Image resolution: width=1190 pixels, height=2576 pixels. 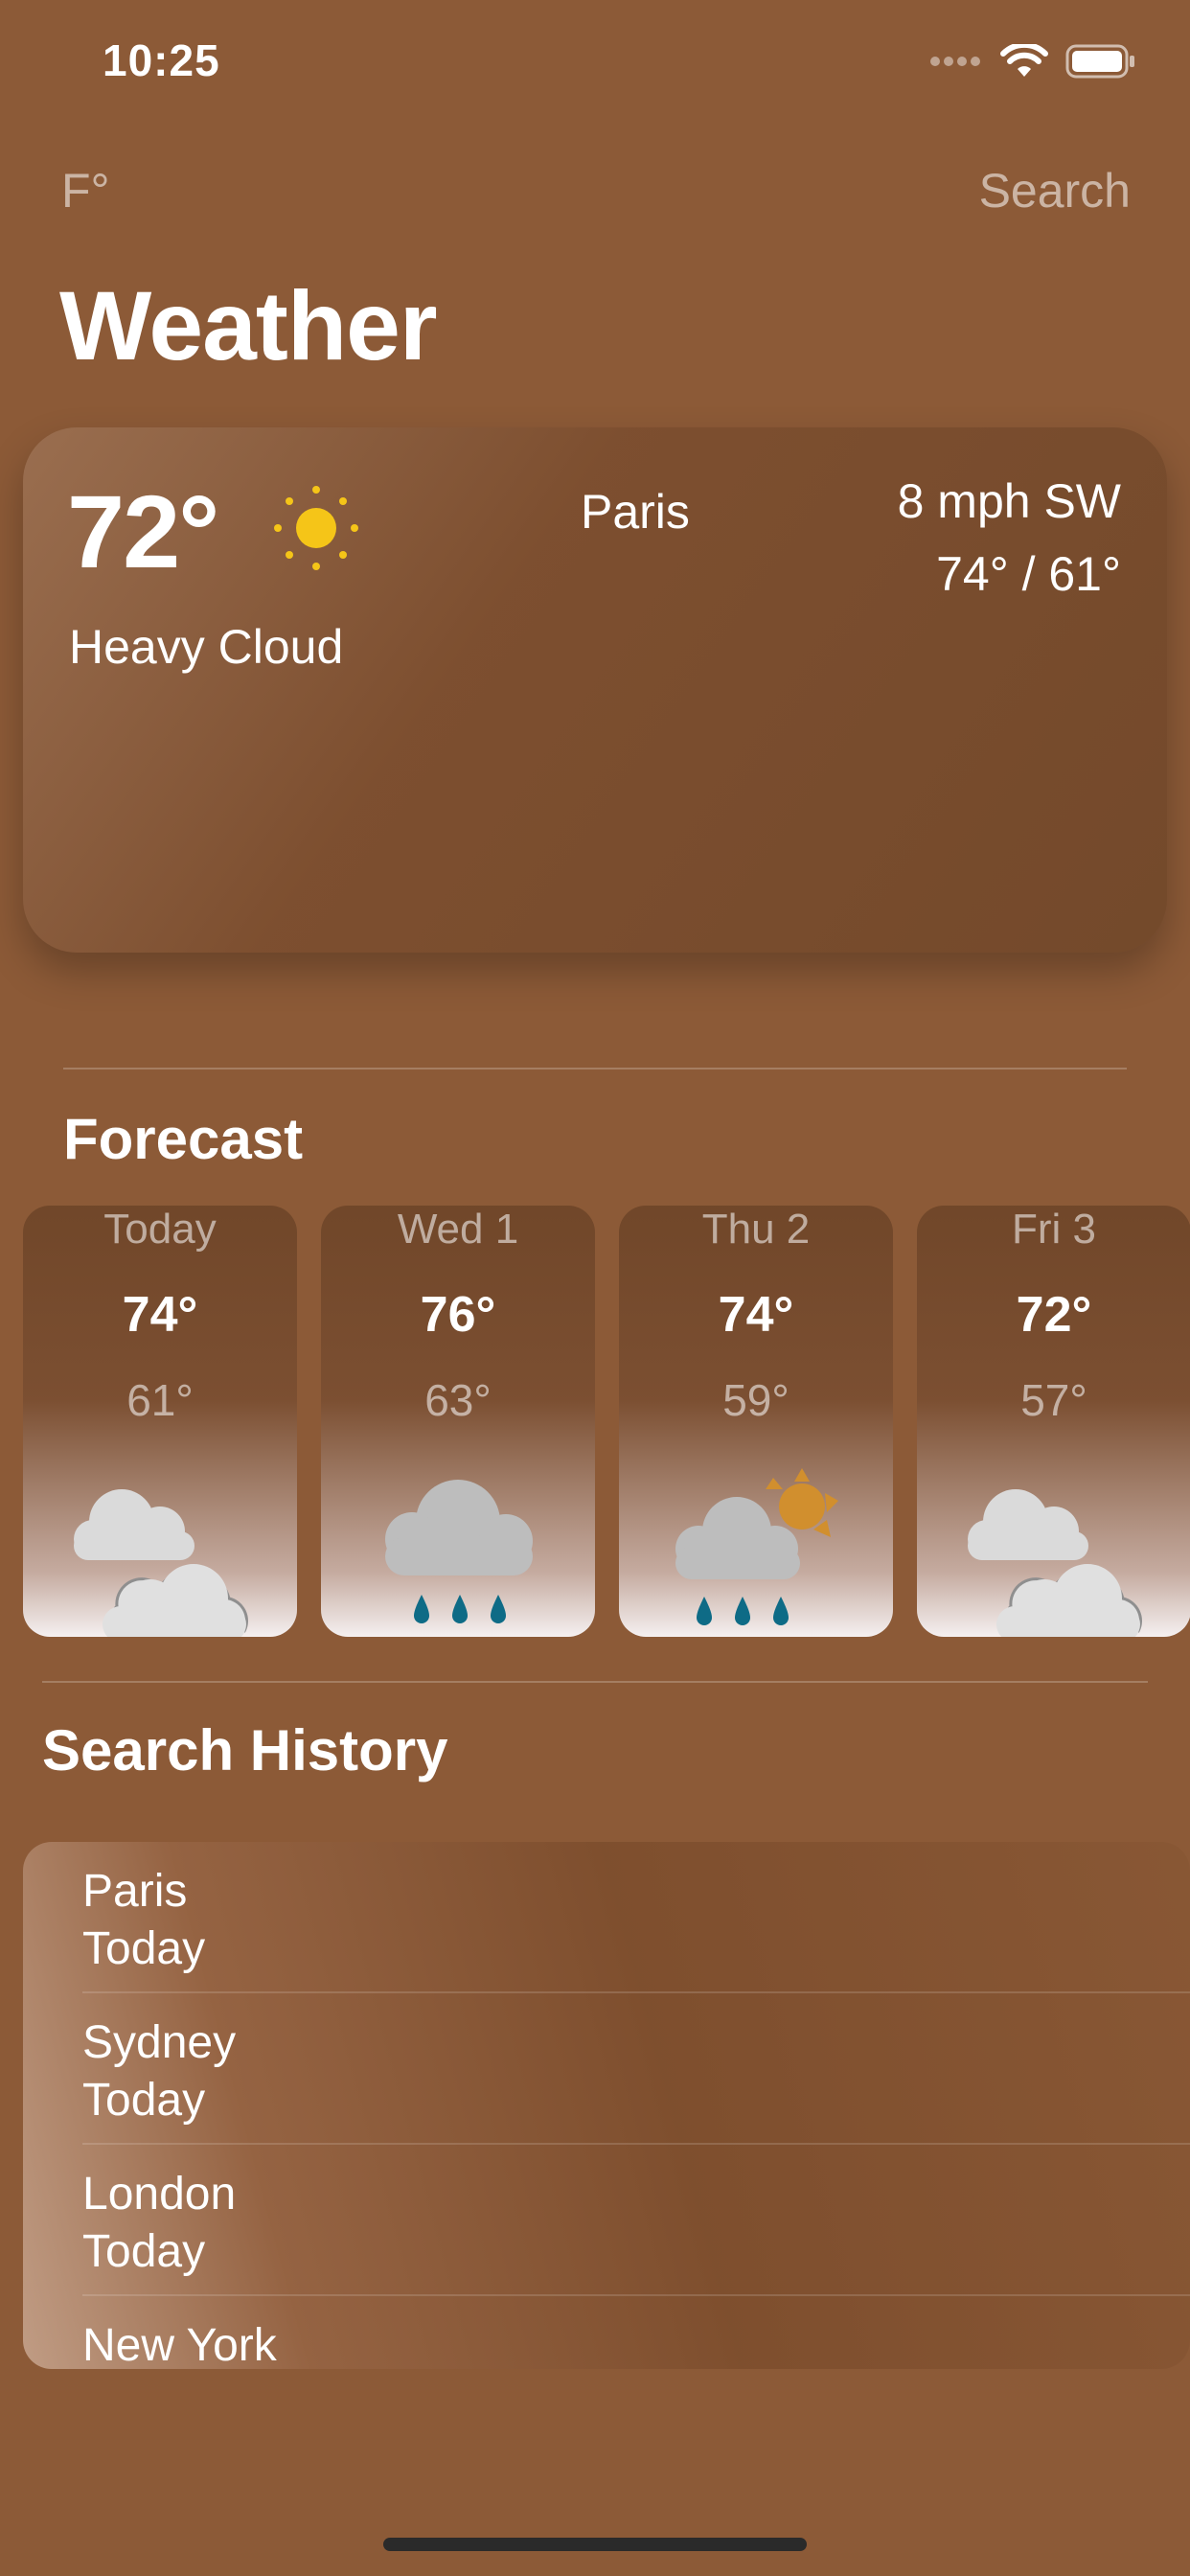 I want to click on forecast-low: 63°, so click(x=458, y=1400).